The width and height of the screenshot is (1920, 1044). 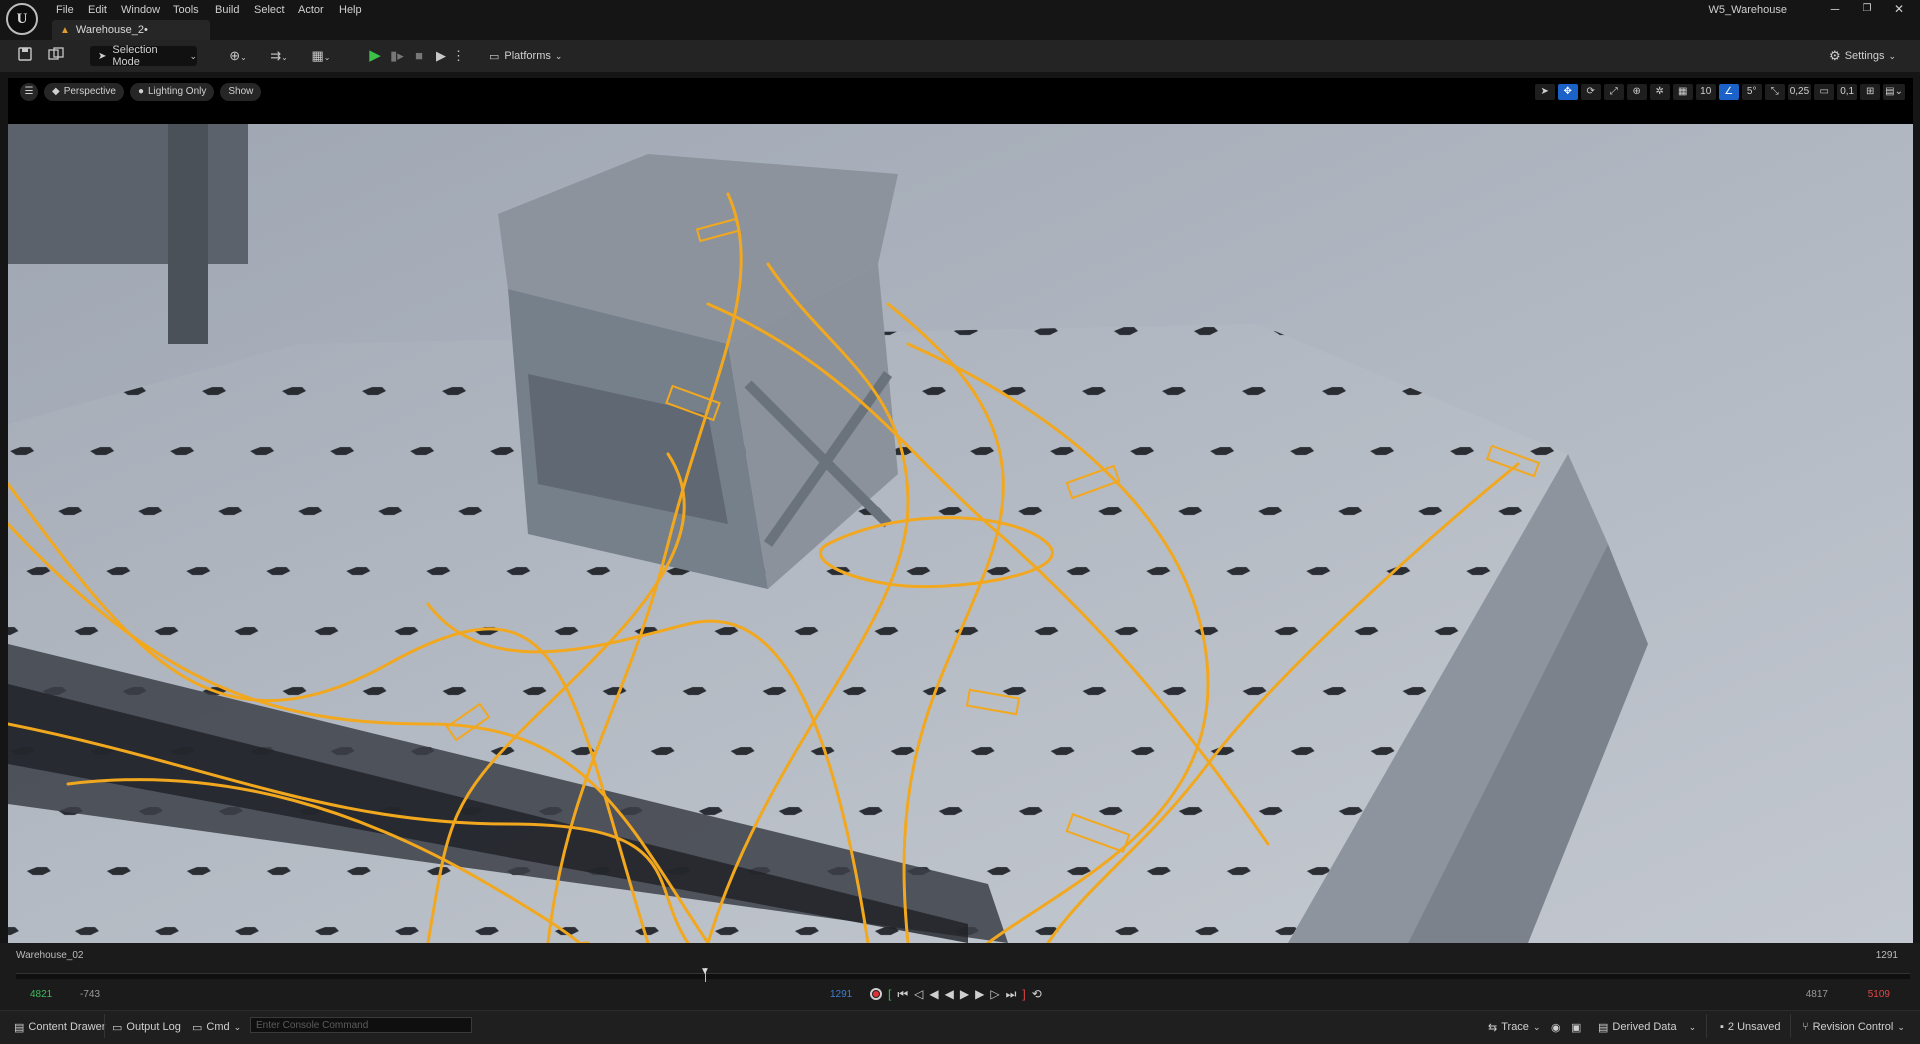 I want to click on level-icon: ▲, so click(x=65, y=30).